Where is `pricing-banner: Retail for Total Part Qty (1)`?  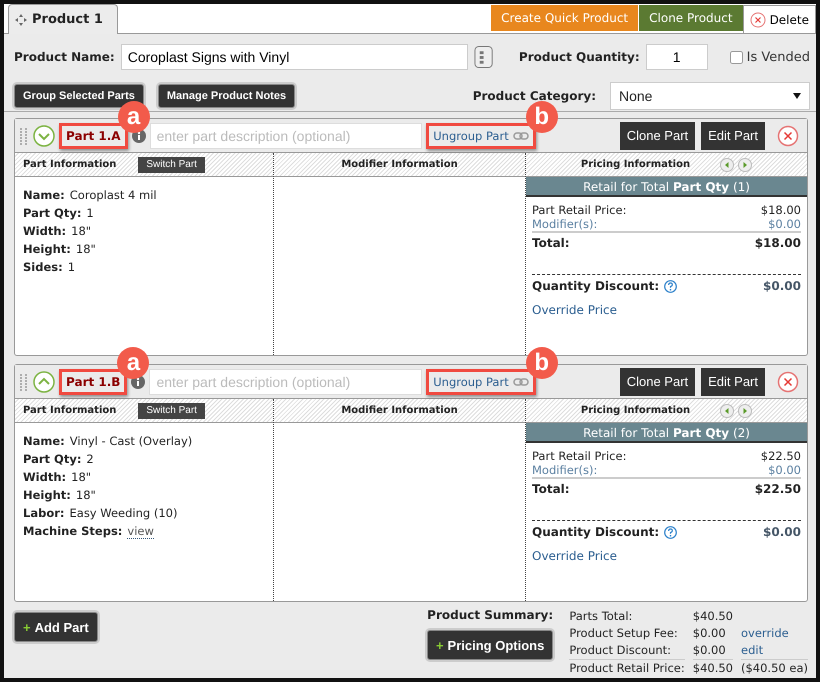 pricing-banner: Retail for Total Part Qty (1) is located at coordinates (666, 187).